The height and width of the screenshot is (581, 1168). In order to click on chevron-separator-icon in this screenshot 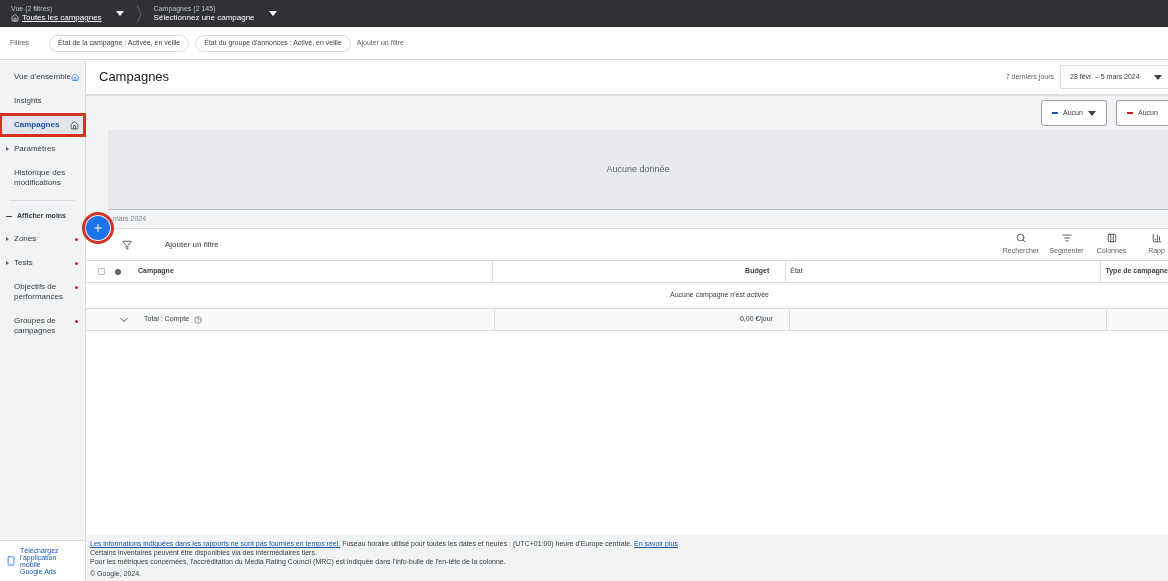, I will do `click(138, 13)`.